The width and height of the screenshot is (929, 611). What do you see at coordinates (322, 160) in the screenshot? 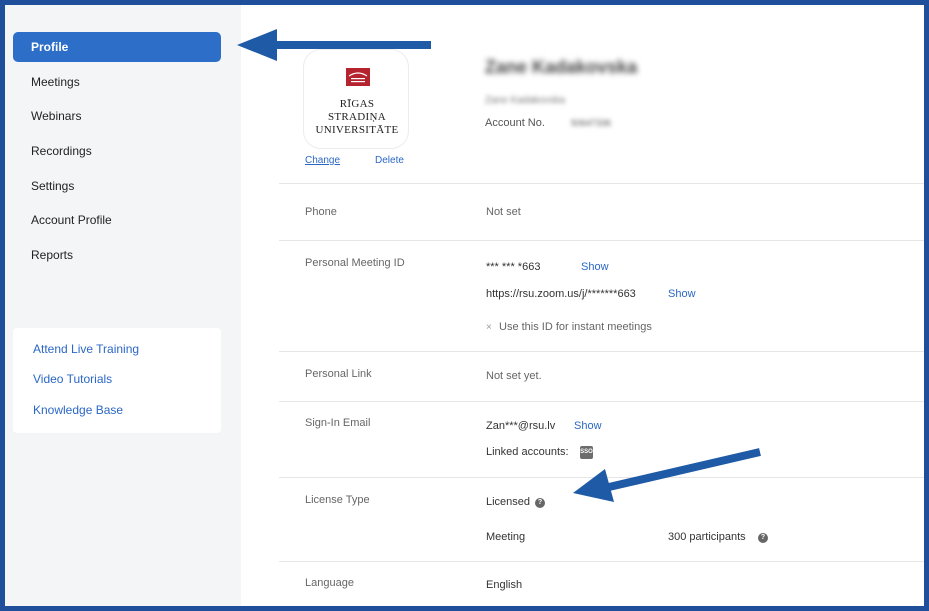
I see `change-picture-link: Change` at bounding box center [322, 160].